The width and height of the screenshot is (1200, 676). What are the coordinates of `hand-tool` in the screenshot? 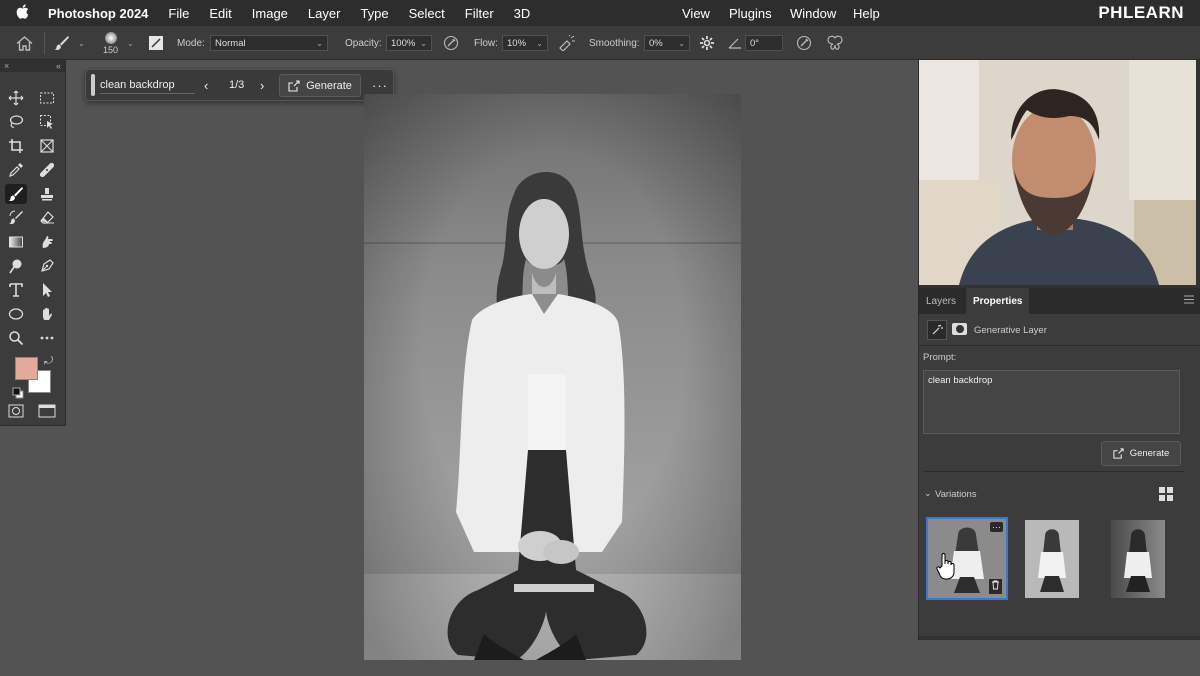 It's located at (47, 314).